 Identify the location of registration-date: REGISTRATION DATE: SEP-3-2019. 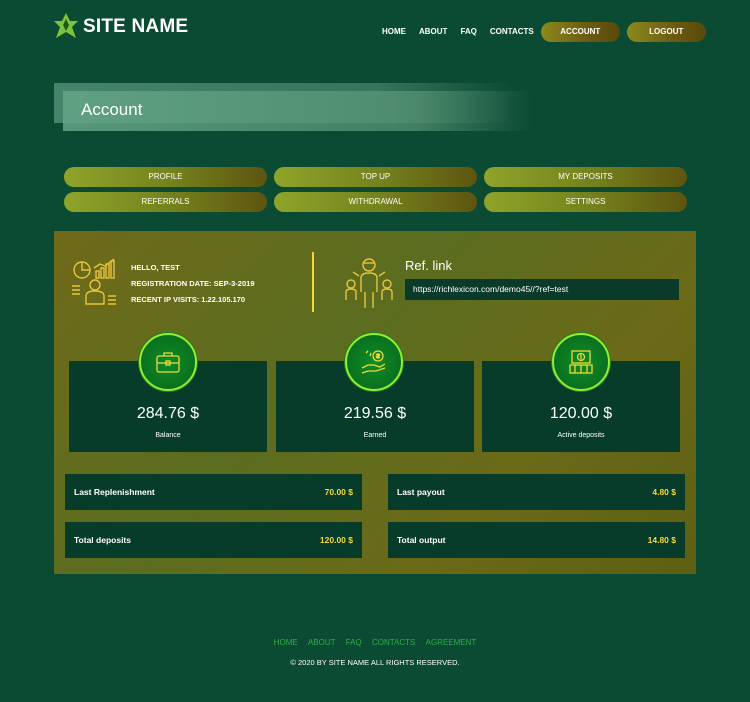
(193, 283).